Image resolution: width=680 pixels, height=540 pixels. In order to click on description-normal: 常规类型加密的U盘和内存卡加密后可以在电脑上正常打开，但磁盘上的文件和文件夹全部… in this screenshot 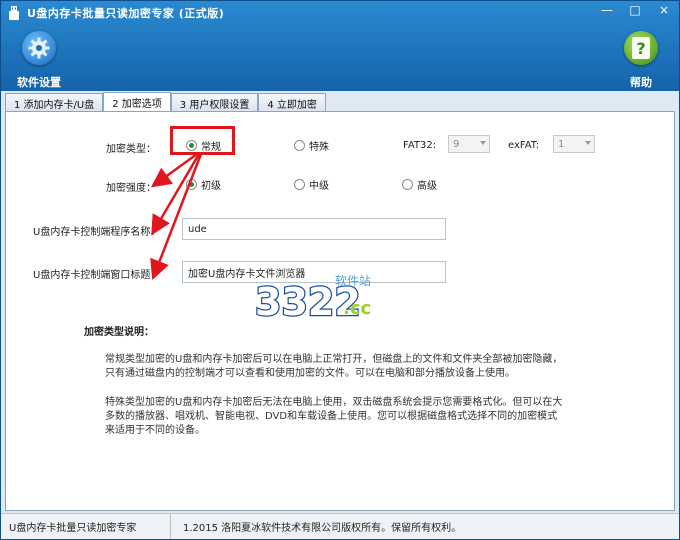, I will do `click(334, 366)`.